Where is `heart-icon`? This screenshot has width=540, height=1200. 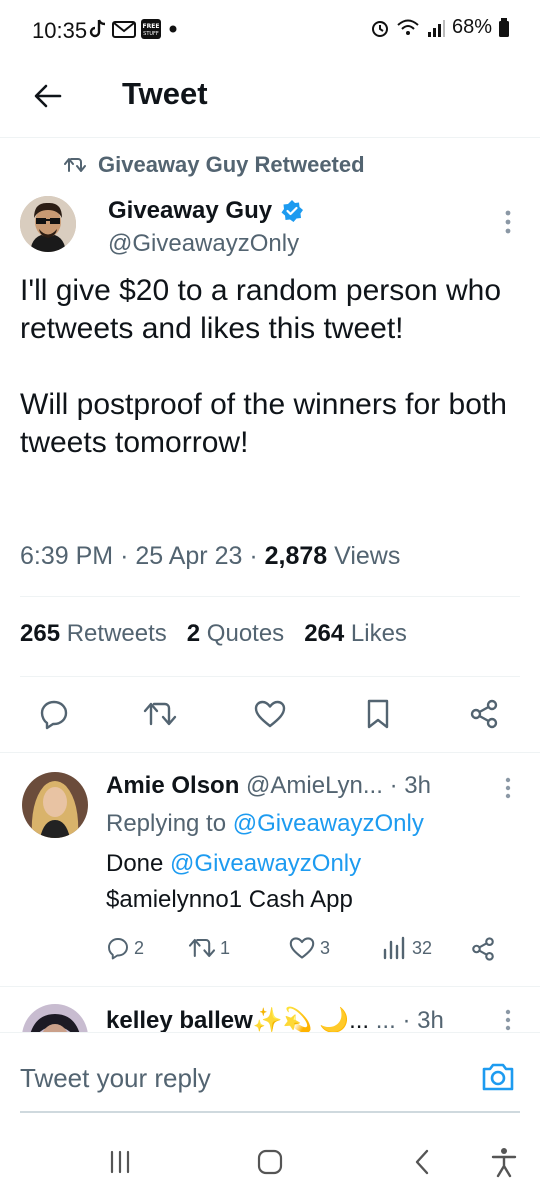
heart-icon is located at coordinates (270, 714).